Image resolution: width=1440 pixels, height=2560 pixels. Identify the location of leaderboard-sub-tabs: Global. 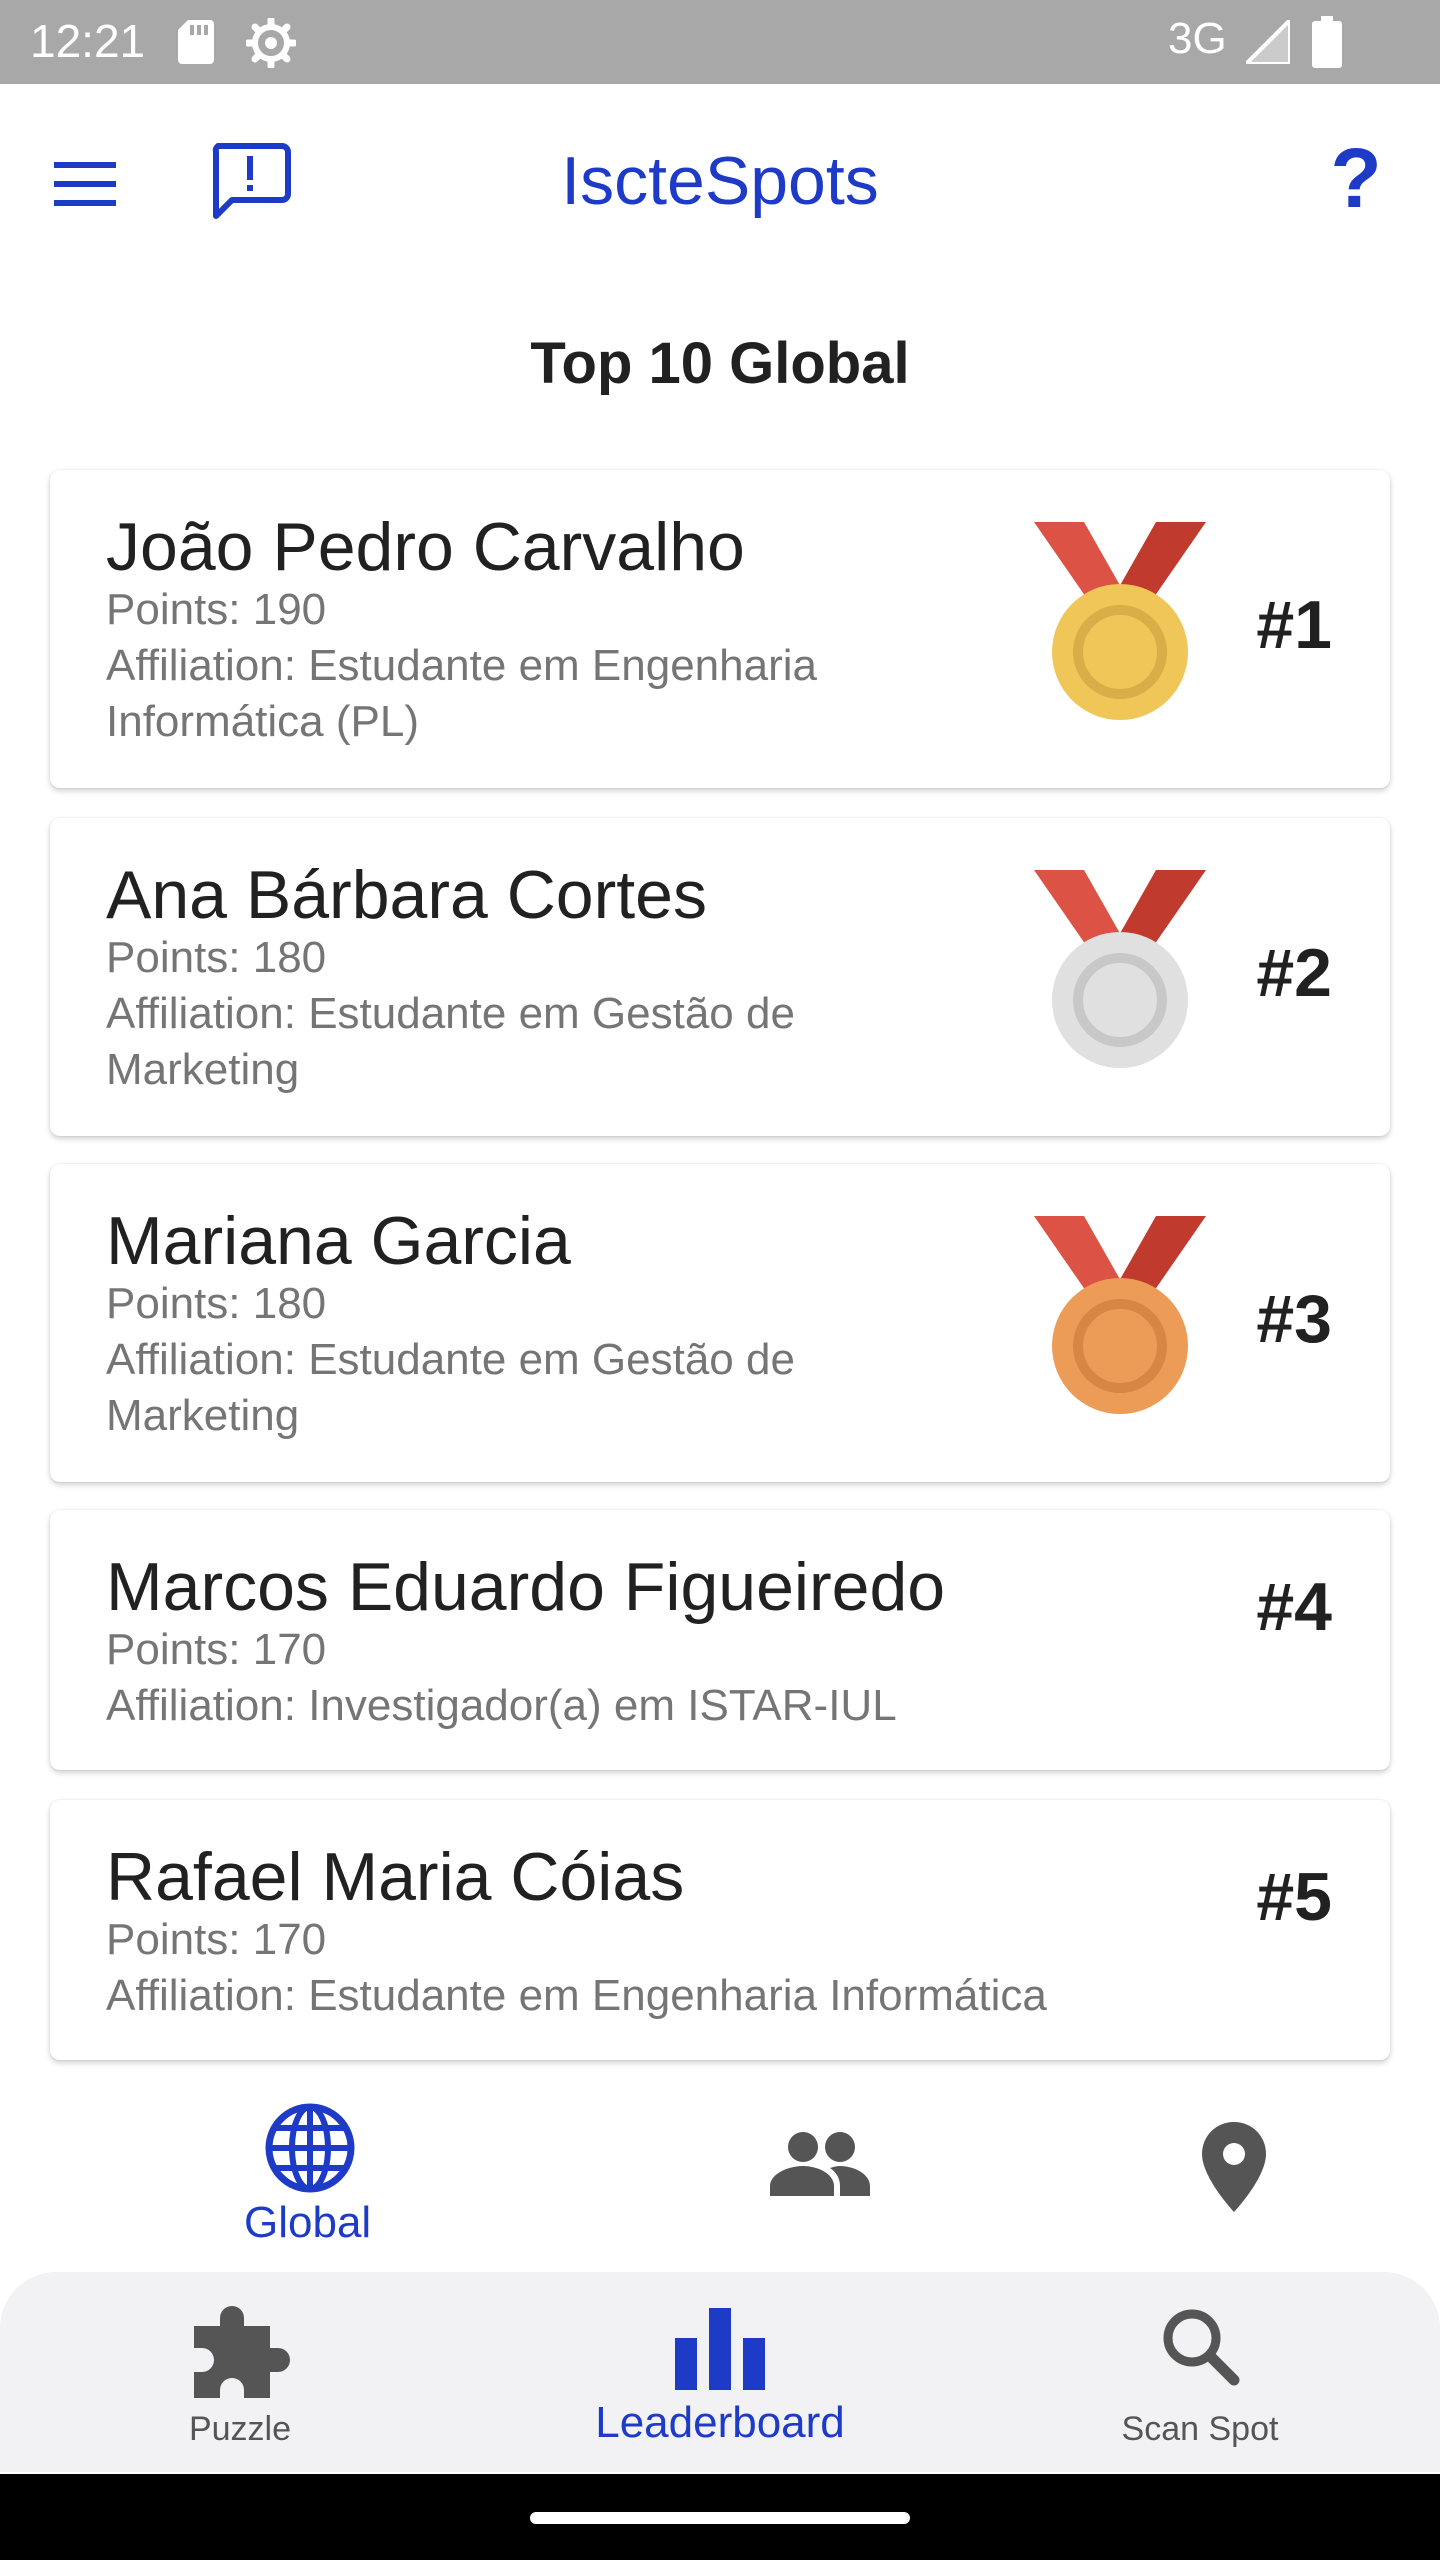
(720, 2177).